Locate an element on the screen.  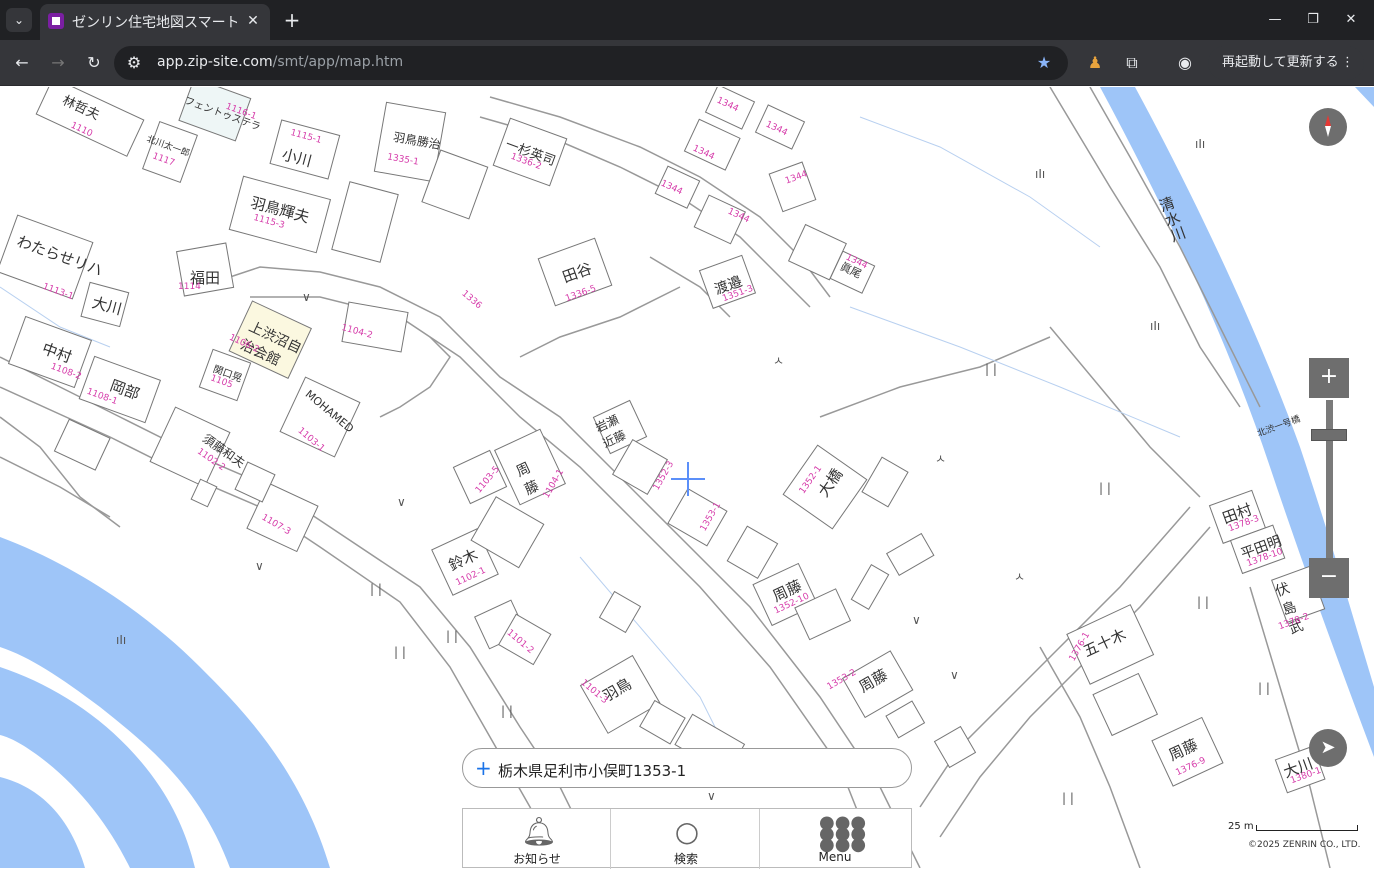
bottom-navigation: 🔔︎ お知らせ ○ 検索 ●●● ●●● ●●● Menu is located at coordinates (687, 838).